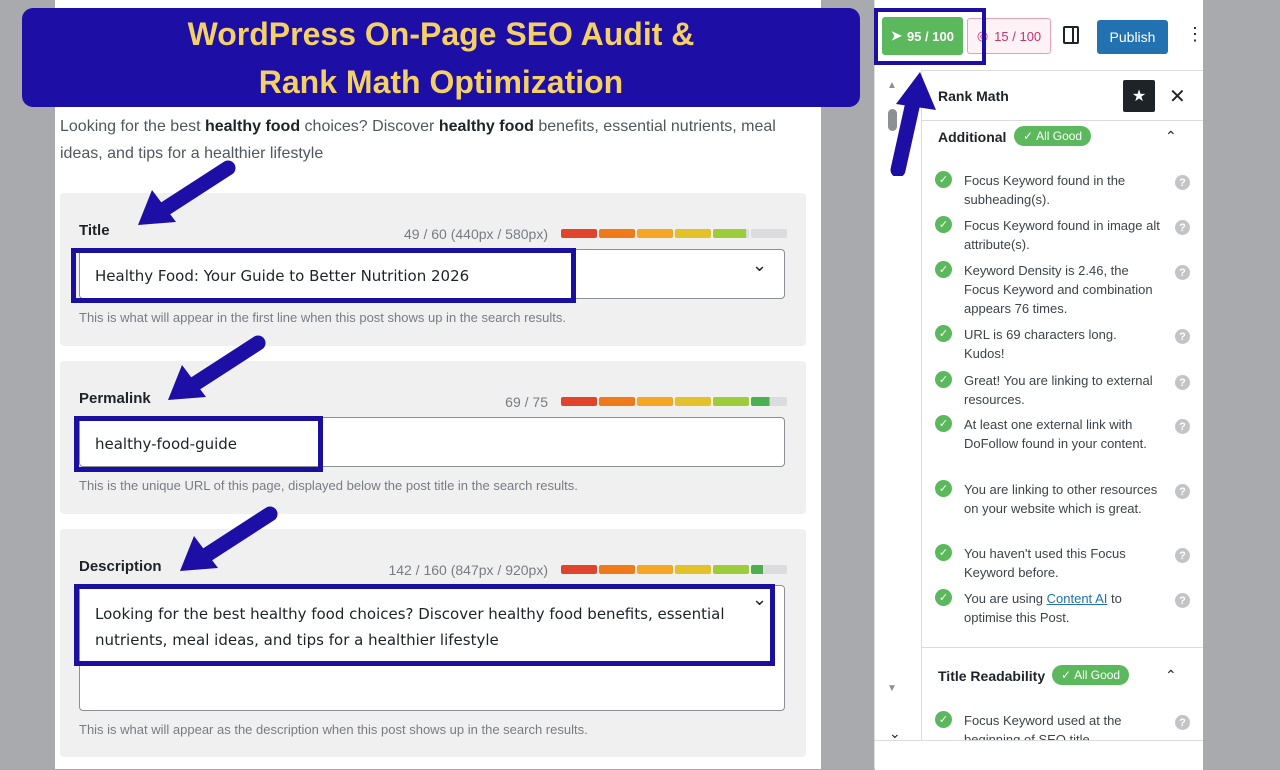 The image size is (1280, 770). What do you see at coordinates (1132, 37) in the screenshot?
I see `publish-button: Publish` at bounding box center [1132, 37].